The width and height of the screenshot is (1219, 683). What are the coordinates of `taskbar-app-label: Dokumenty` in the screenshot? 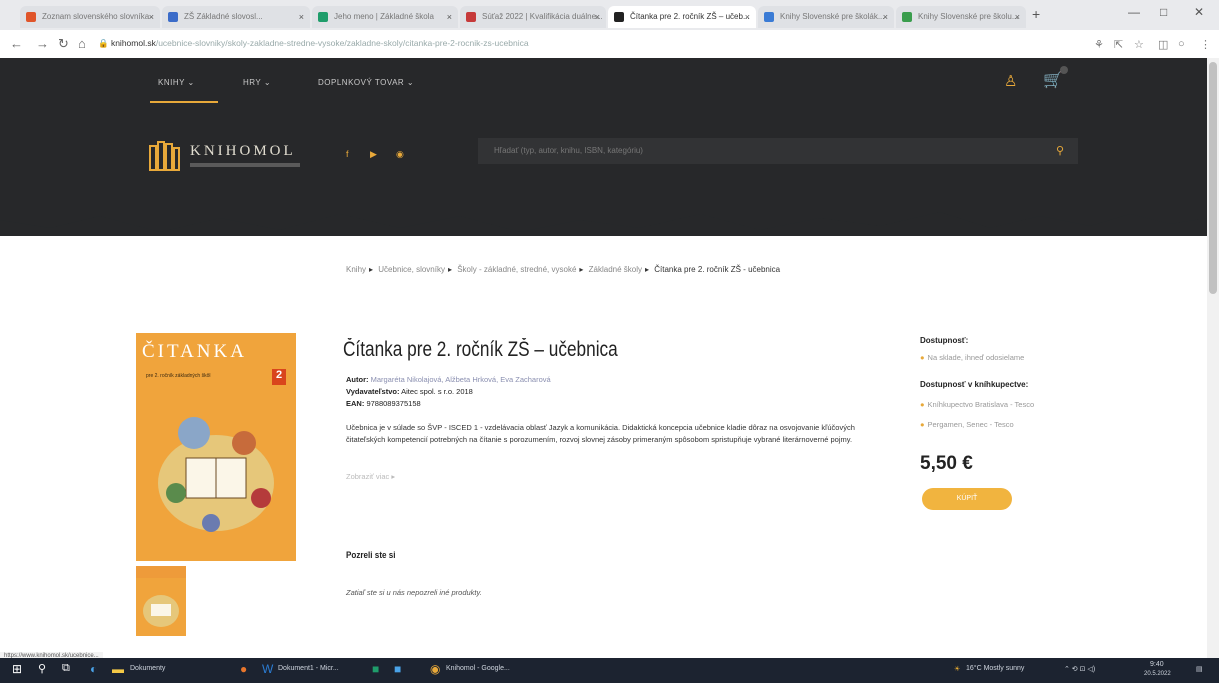 It's located at (147, 668).